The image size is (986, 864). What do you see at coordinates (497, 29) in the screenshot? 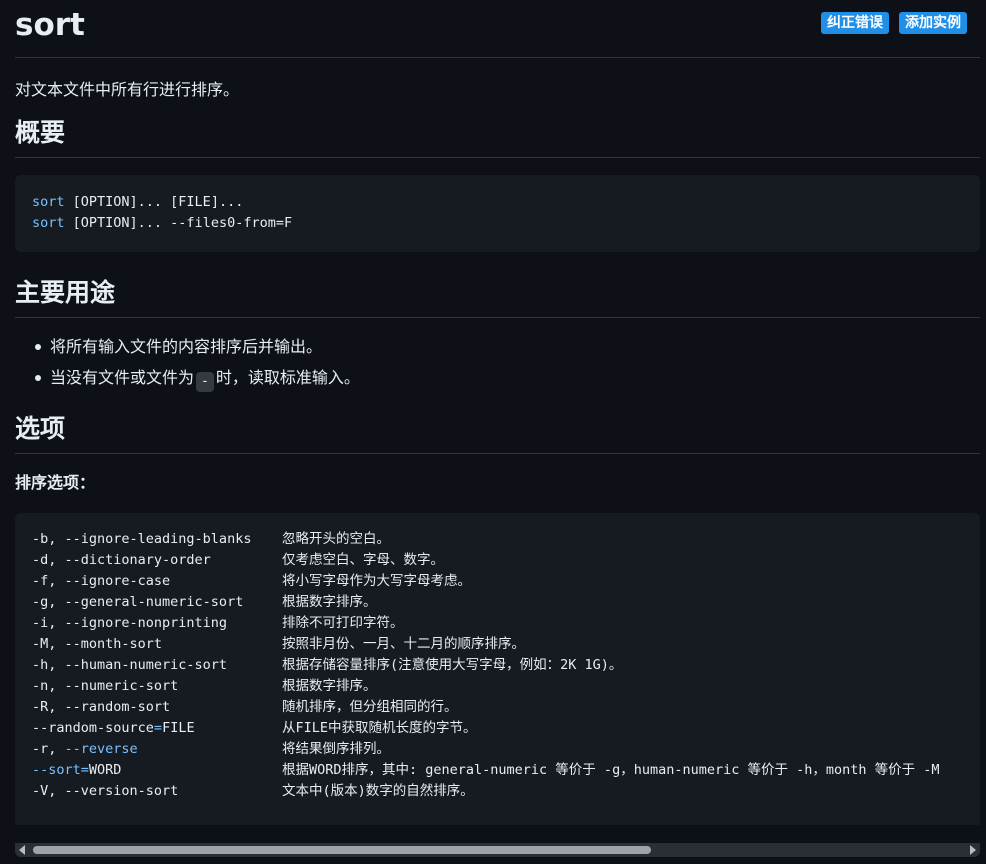
I see `title-row: sort 纠正错误 添加实例` at bounding box center [497, 29].